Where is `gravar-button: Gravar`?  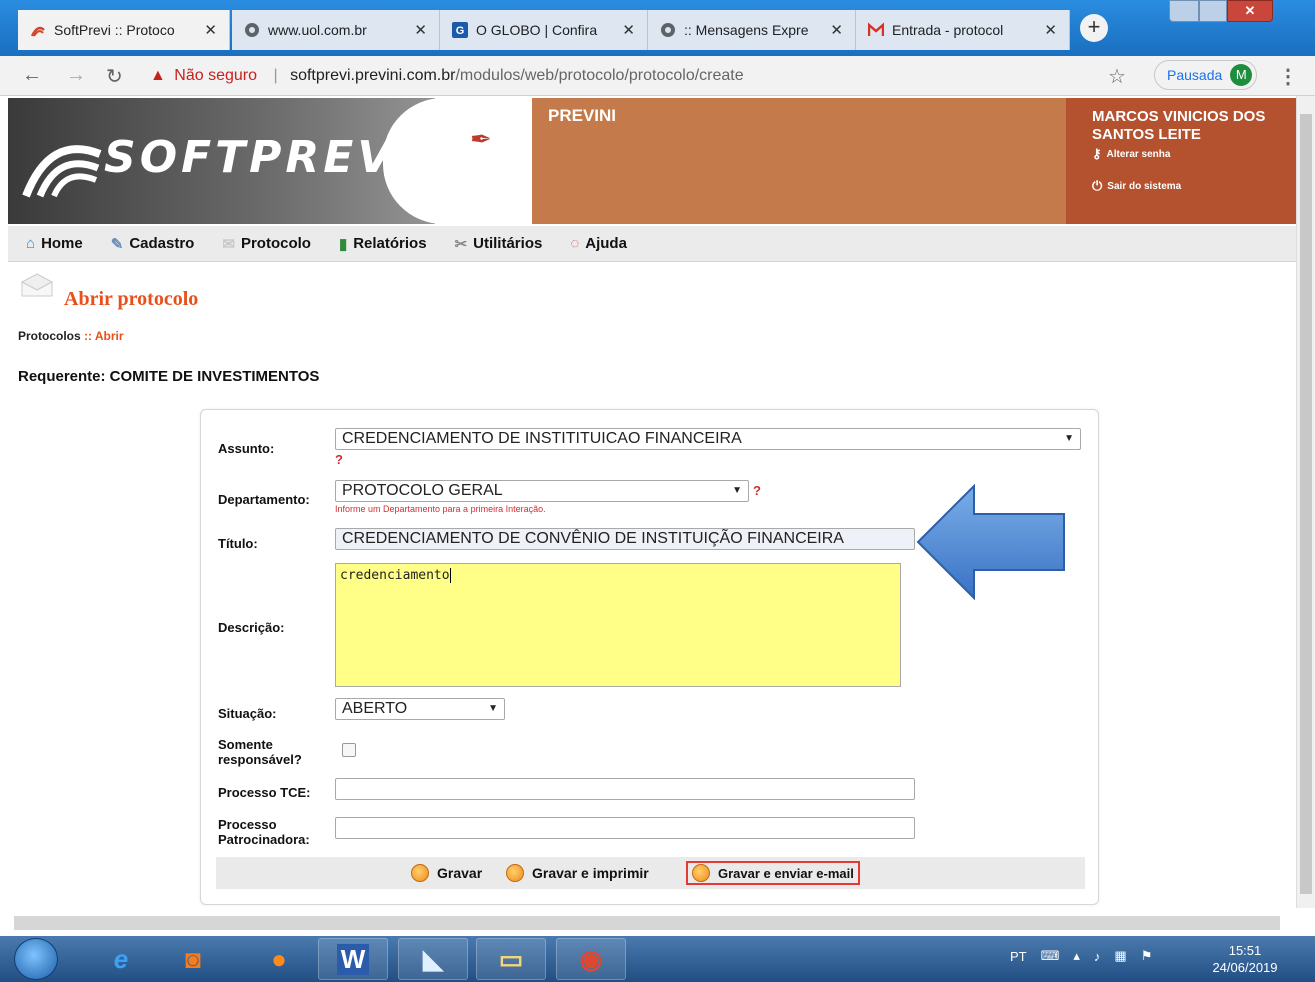 gravar-button: Gravar is located at coordinates (446, 873).